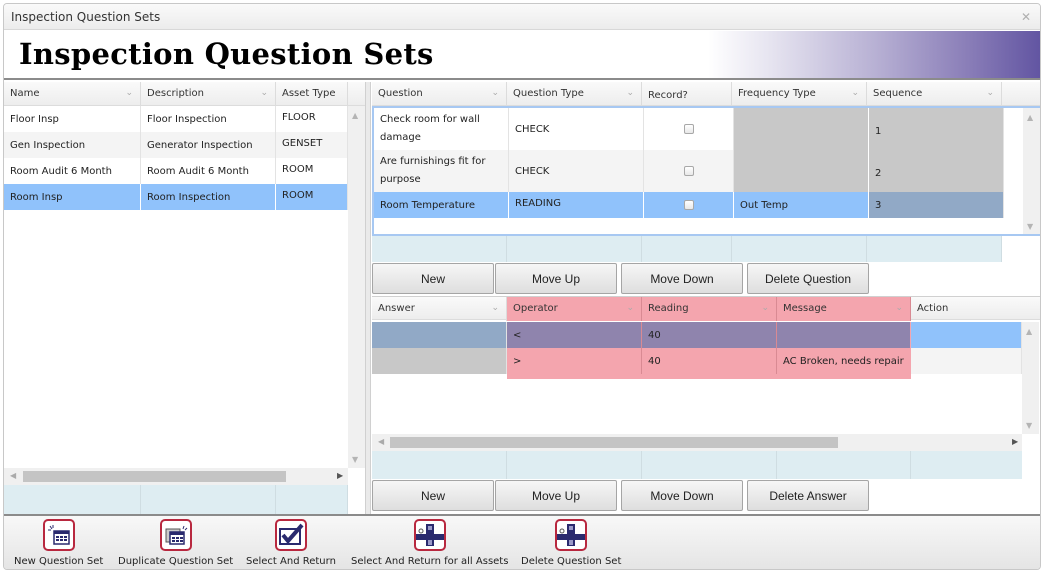 This screenshot has height=573, width=1044. I want to click on table-row-selected: Room Insp Room Inspection ROOM, so click(176, 197).